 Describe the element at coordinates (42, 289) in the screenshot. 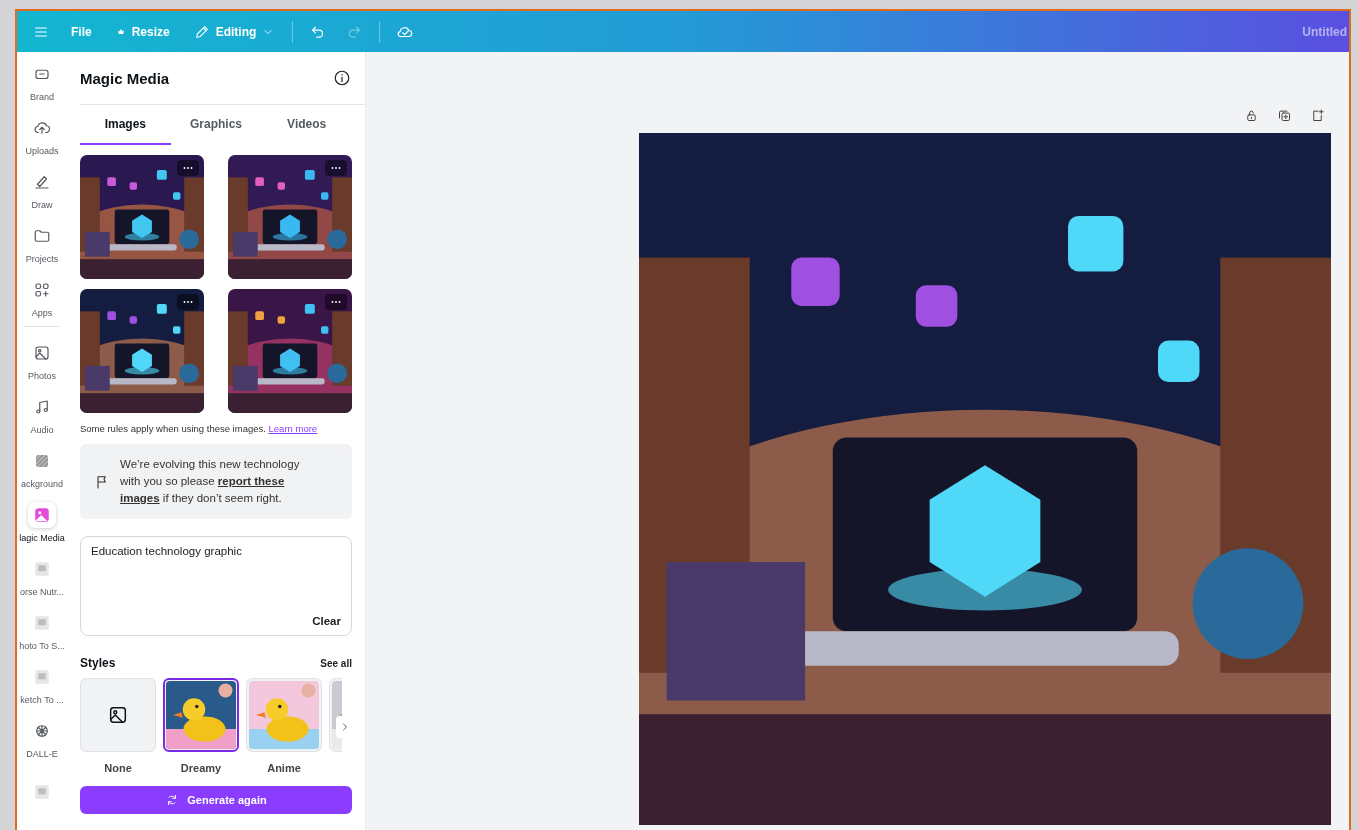

I see `apps-icon` at that location.